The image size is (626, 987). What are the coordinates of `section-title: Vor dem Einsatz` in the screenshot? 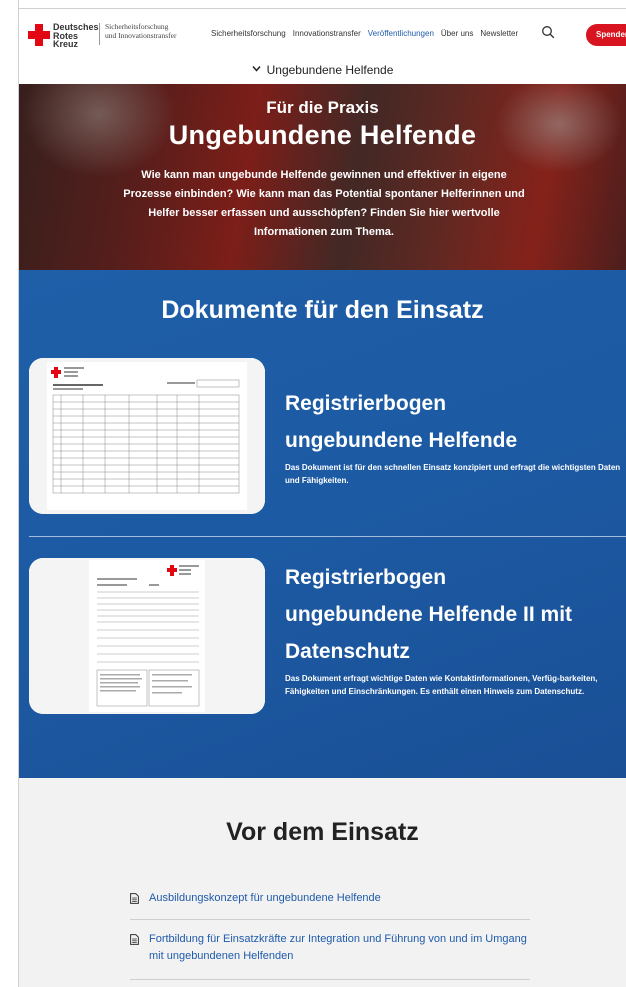 It's located at (322, 832).